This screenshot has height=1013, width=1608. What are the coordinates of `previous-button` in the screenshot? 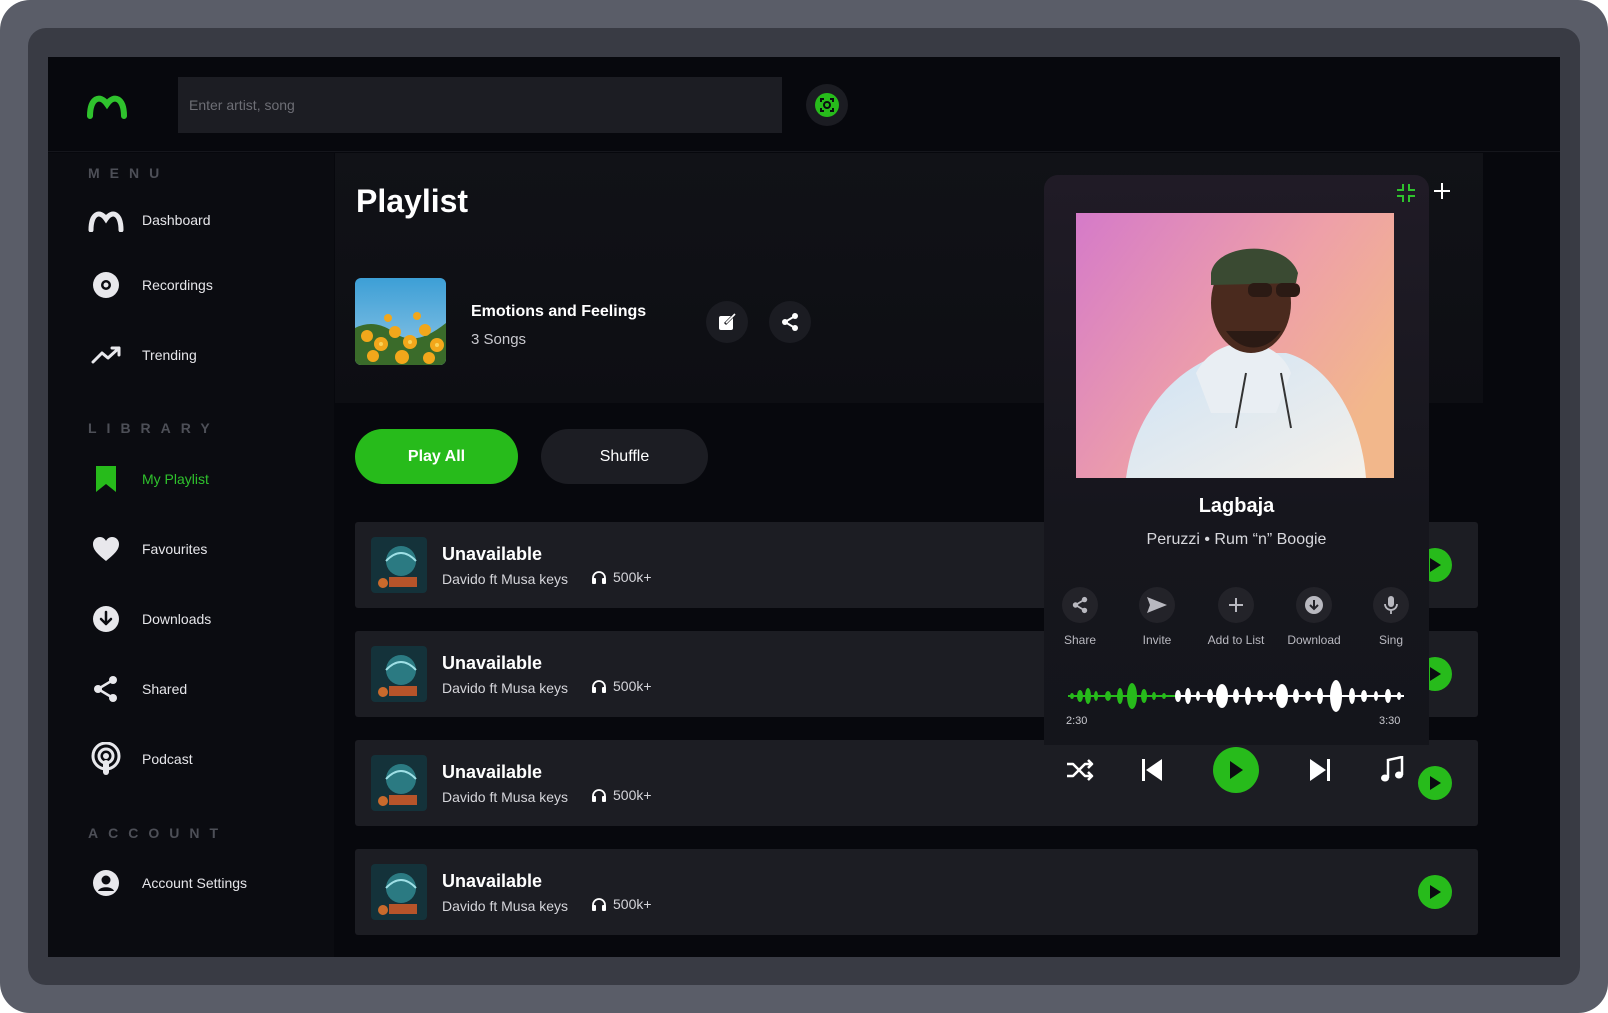 It's located at (1152, 770).